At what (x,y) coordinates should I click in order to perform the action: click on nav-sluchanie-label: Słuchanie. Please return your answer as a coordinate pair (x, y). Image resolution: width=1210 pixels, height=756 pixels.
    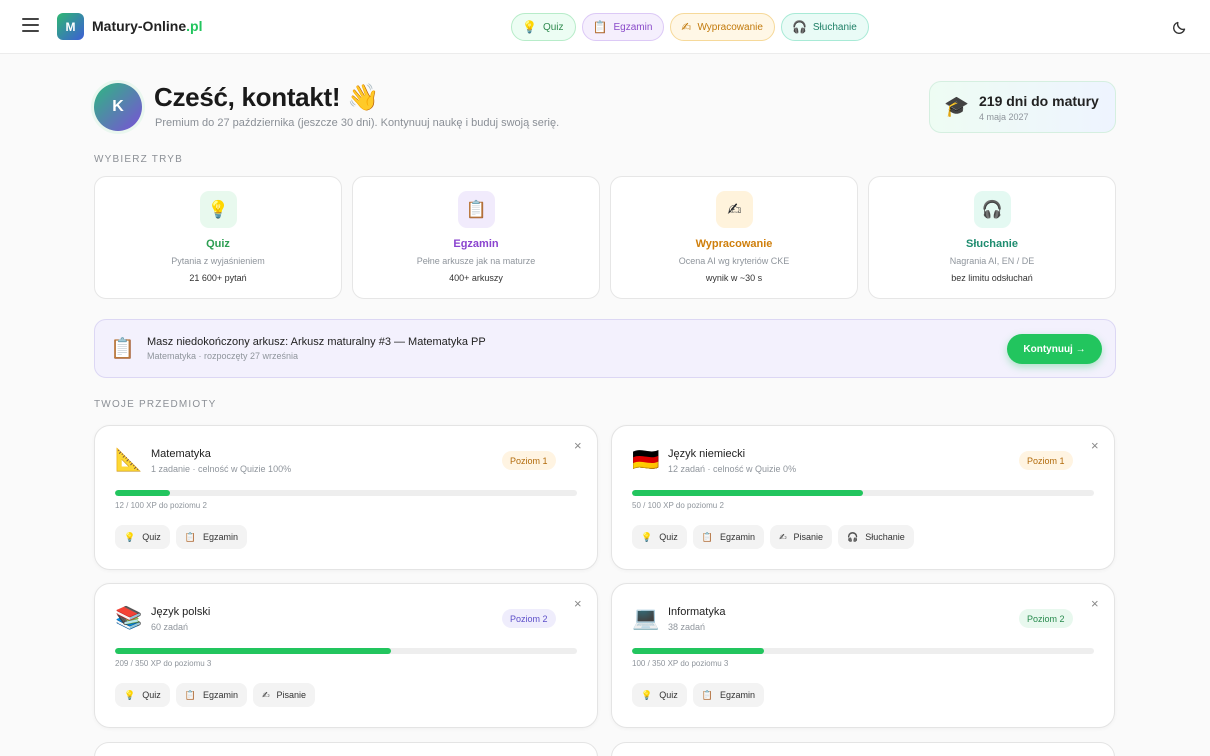
    Looking at the image, I should click on (834, 27).